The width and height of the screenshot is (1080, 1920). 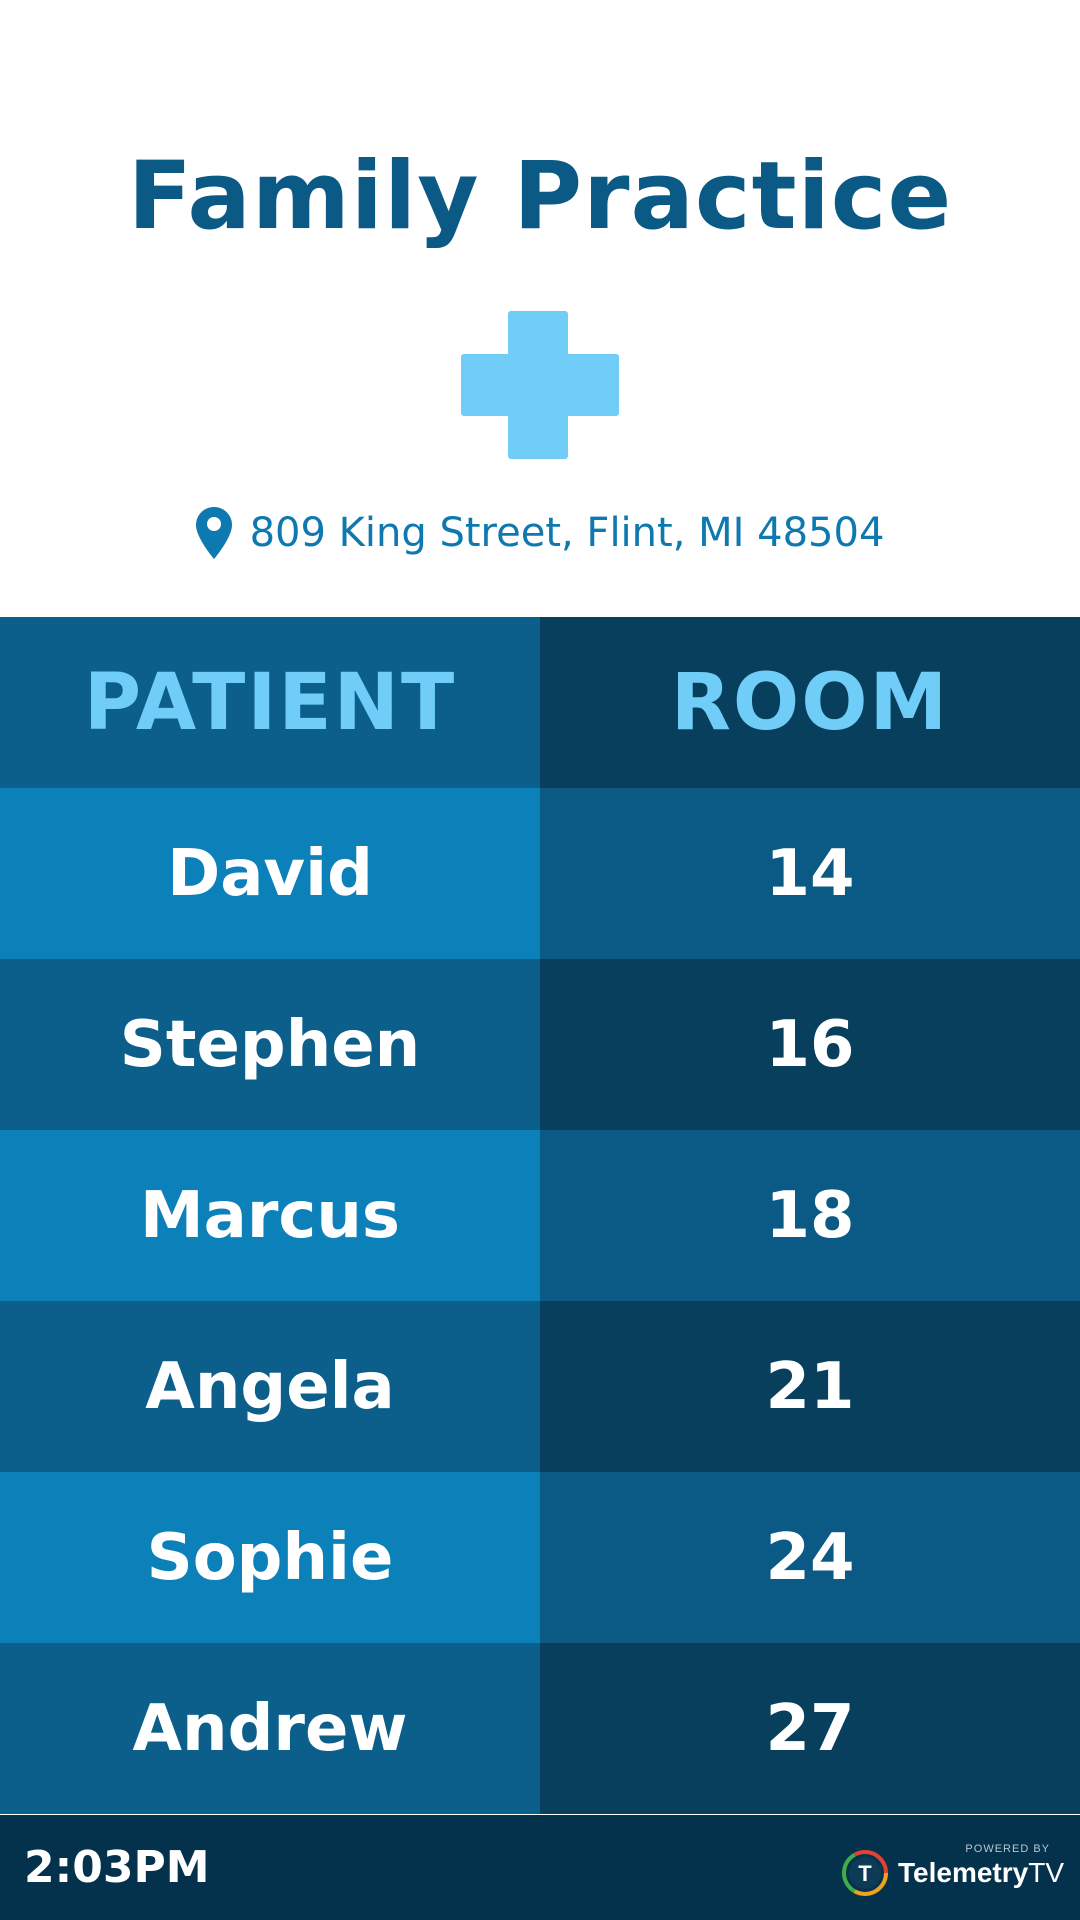 What do you see at coordinates (963, 1872) in the screenshot?
I see `brand-name-main: Telemetry` at bounding box center [963, 1872].